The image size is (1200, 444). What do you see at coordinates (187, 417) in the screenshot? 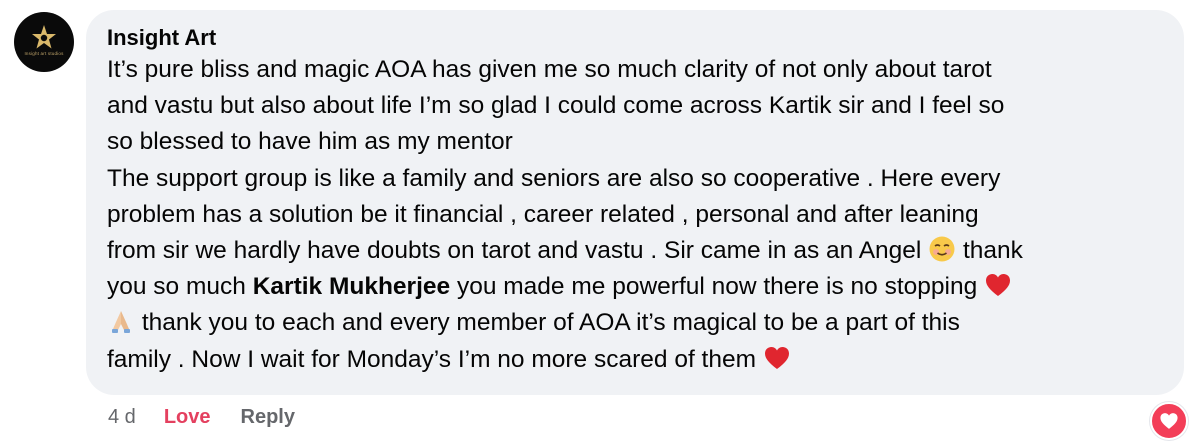
I see `love-button: Love` at bounding box center [187, 417].